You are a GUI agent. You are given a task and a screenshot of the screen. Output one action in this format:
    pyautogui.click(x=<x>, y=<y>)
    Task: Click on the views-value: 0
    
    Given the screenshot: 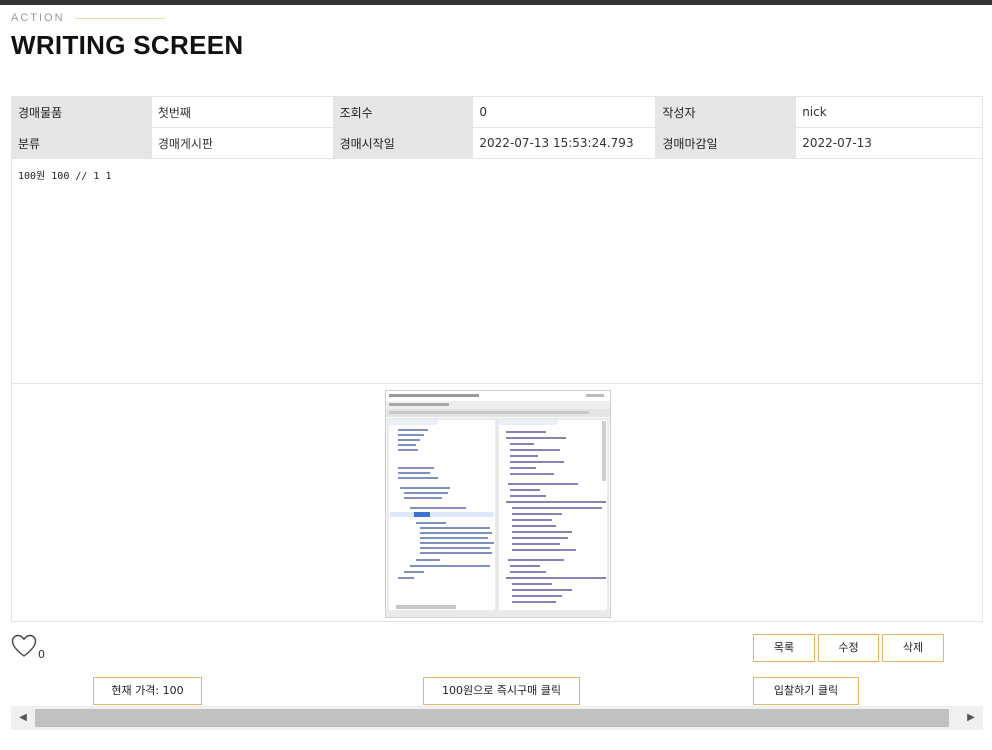 What is the action you would take?
    pyautogui.click(x=564, y=112)
    